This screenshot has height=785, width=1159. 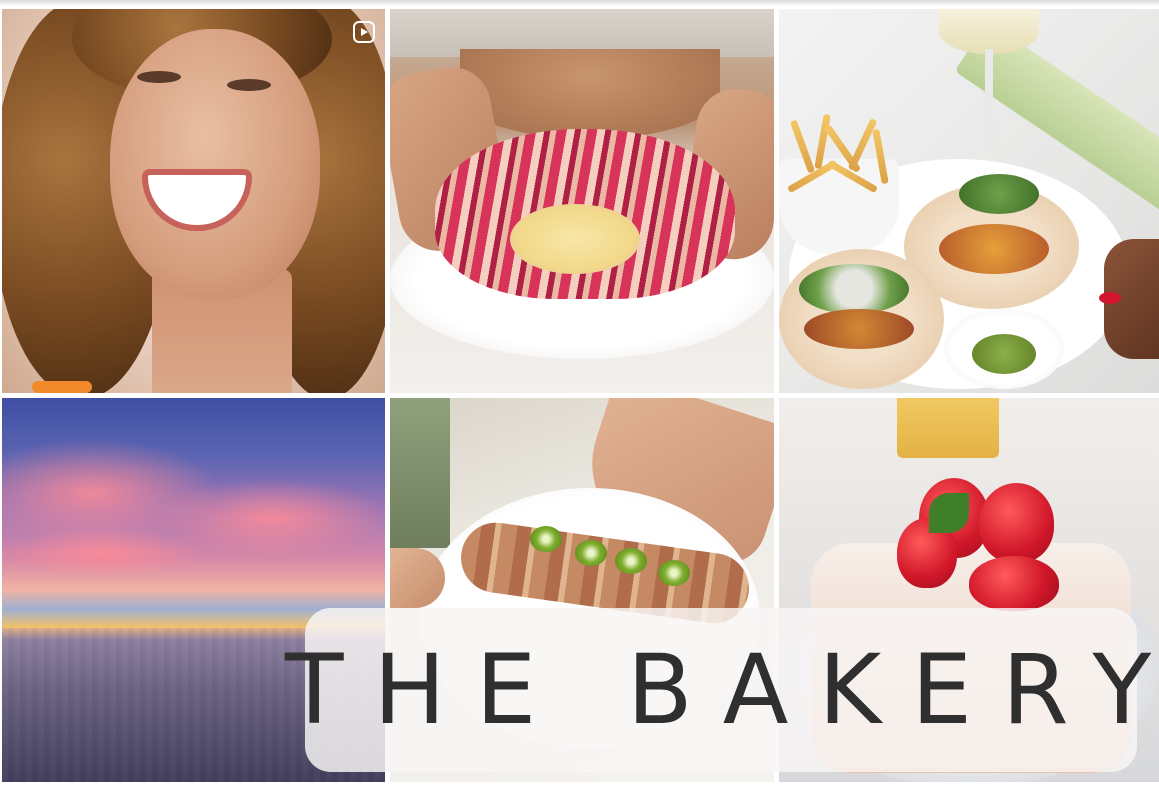 What do you see at coordinates (62, 387) in the screenshot?
I see `orange-top` at bounding box center [62, 387].